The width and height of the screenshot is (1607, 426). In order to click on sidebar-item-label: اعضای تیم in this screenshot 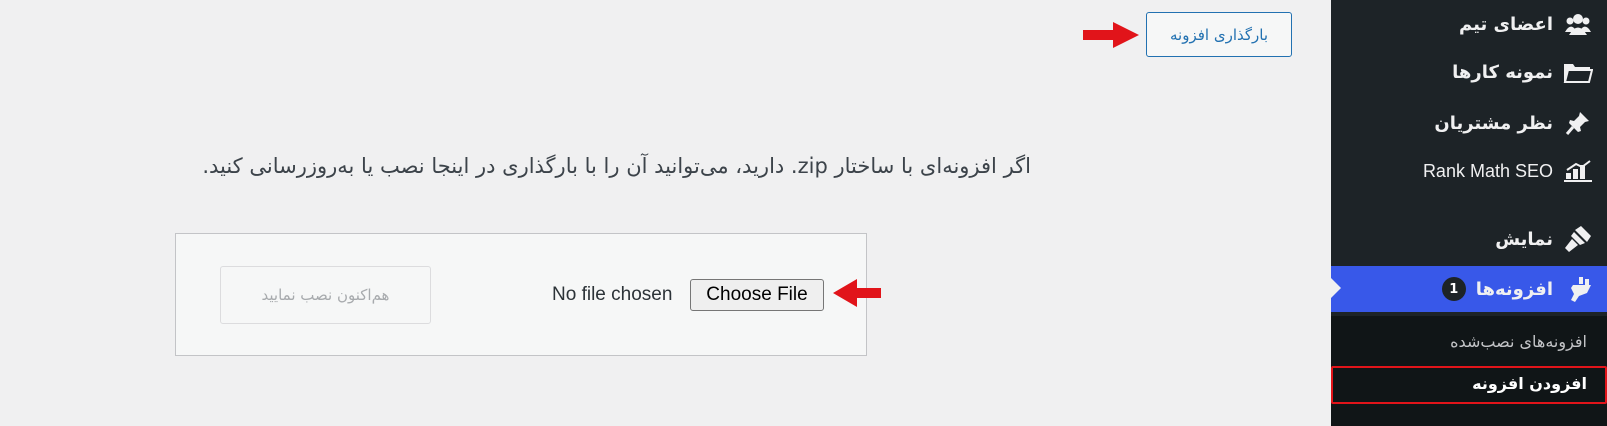, I will do `click(1506, 24)`.